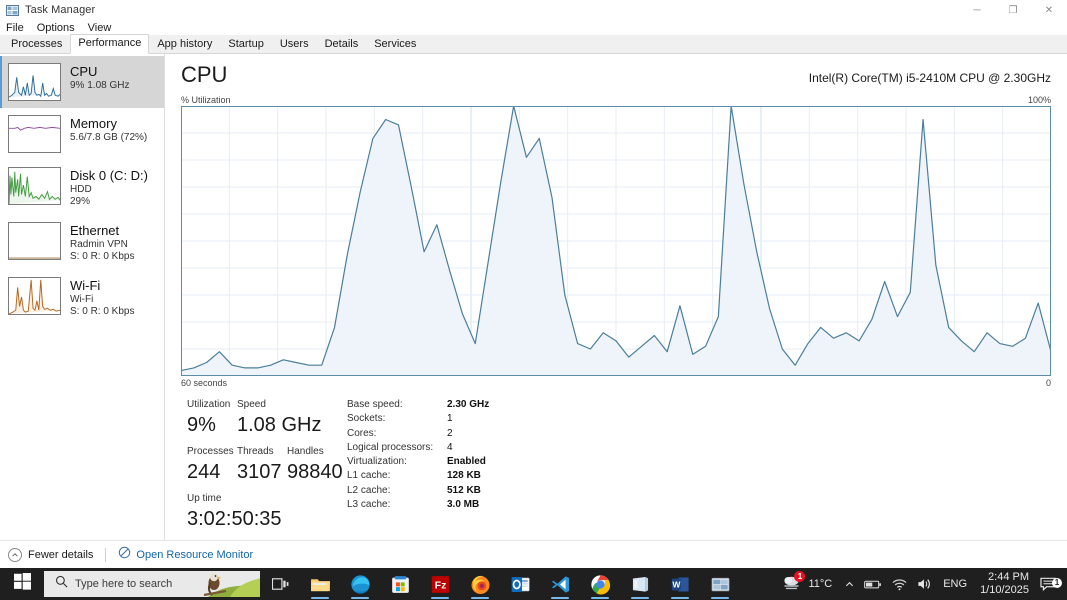 Image resolution: width=1067 pixels, height=600 pixels. I want to click on detail-logical-processors: Logical processors: 4, so click(418, 448).